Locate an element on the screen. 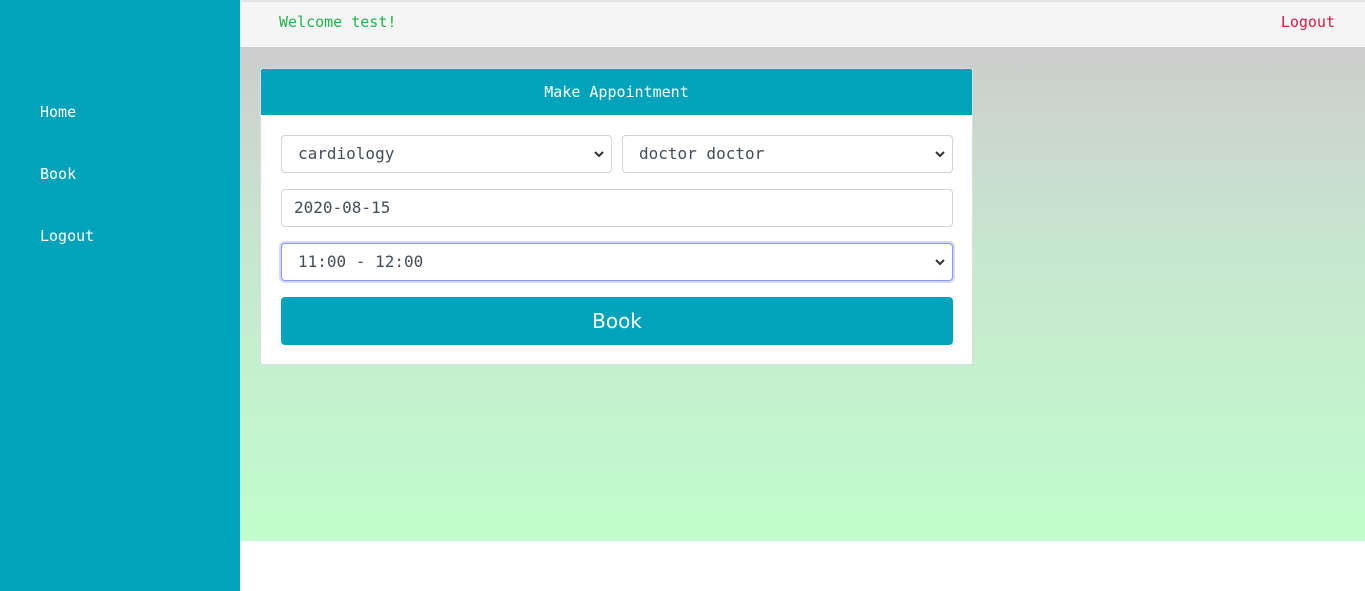 Image resolution: width=1365 pixels, height=591 pixels. doctor-select-value: doctor doctor is located at coordinates (702, 153).